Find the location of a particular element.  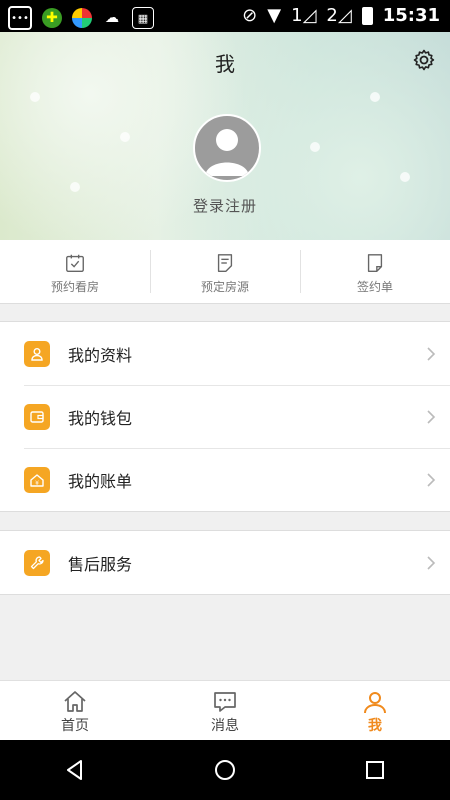

menu-group-service: 售后服务 is located at coordinates (225, 562).